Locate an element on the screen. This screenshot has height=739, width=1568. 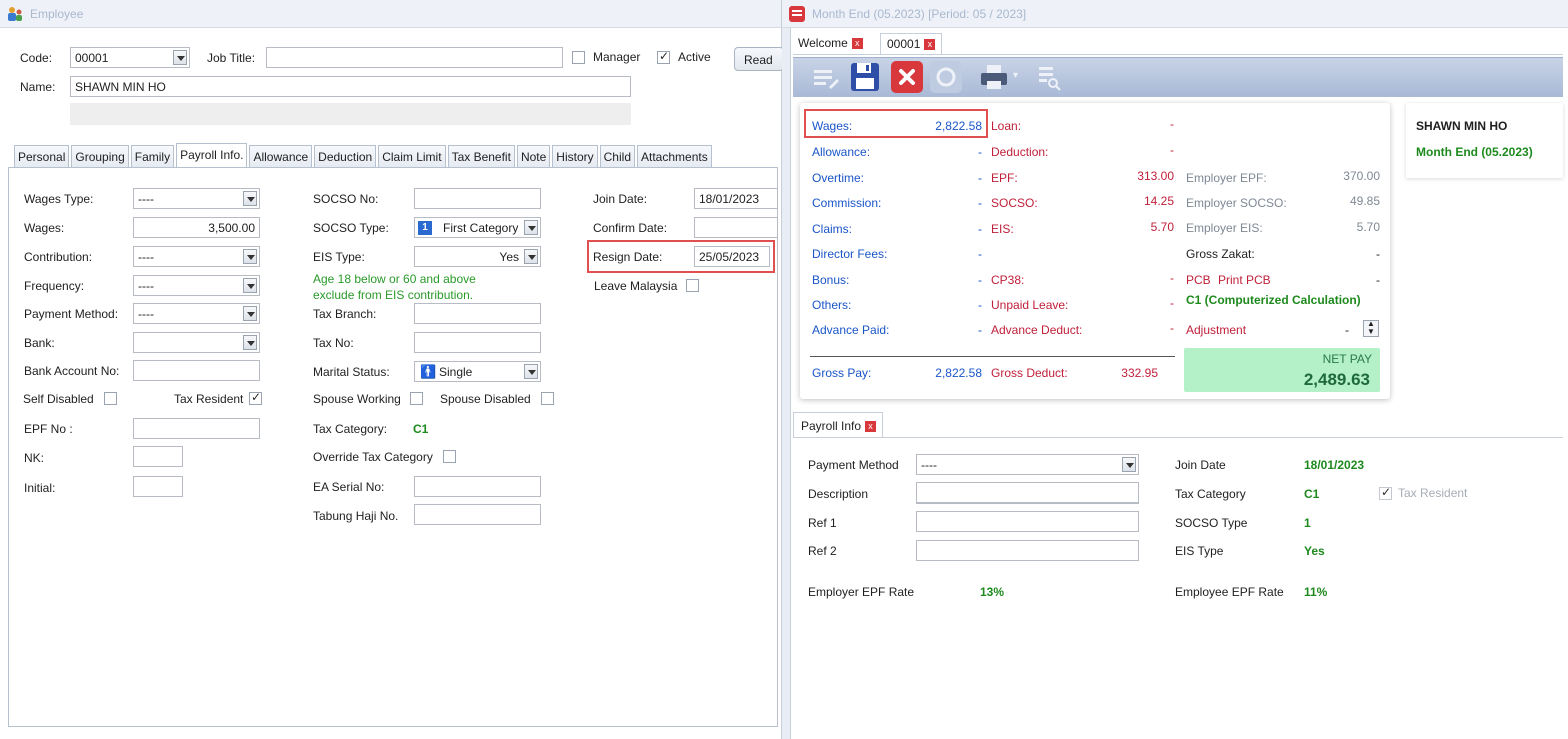
bank-account-input is located at coordinates (196, 370).